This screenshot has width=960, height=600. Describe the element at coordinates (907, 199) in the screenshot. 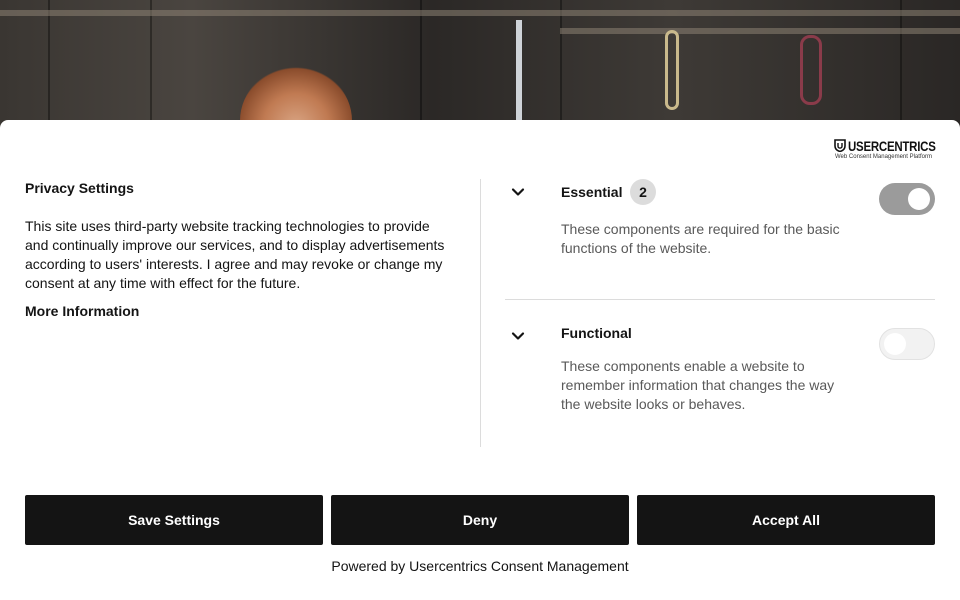

I see `essential-toggle` at that location.